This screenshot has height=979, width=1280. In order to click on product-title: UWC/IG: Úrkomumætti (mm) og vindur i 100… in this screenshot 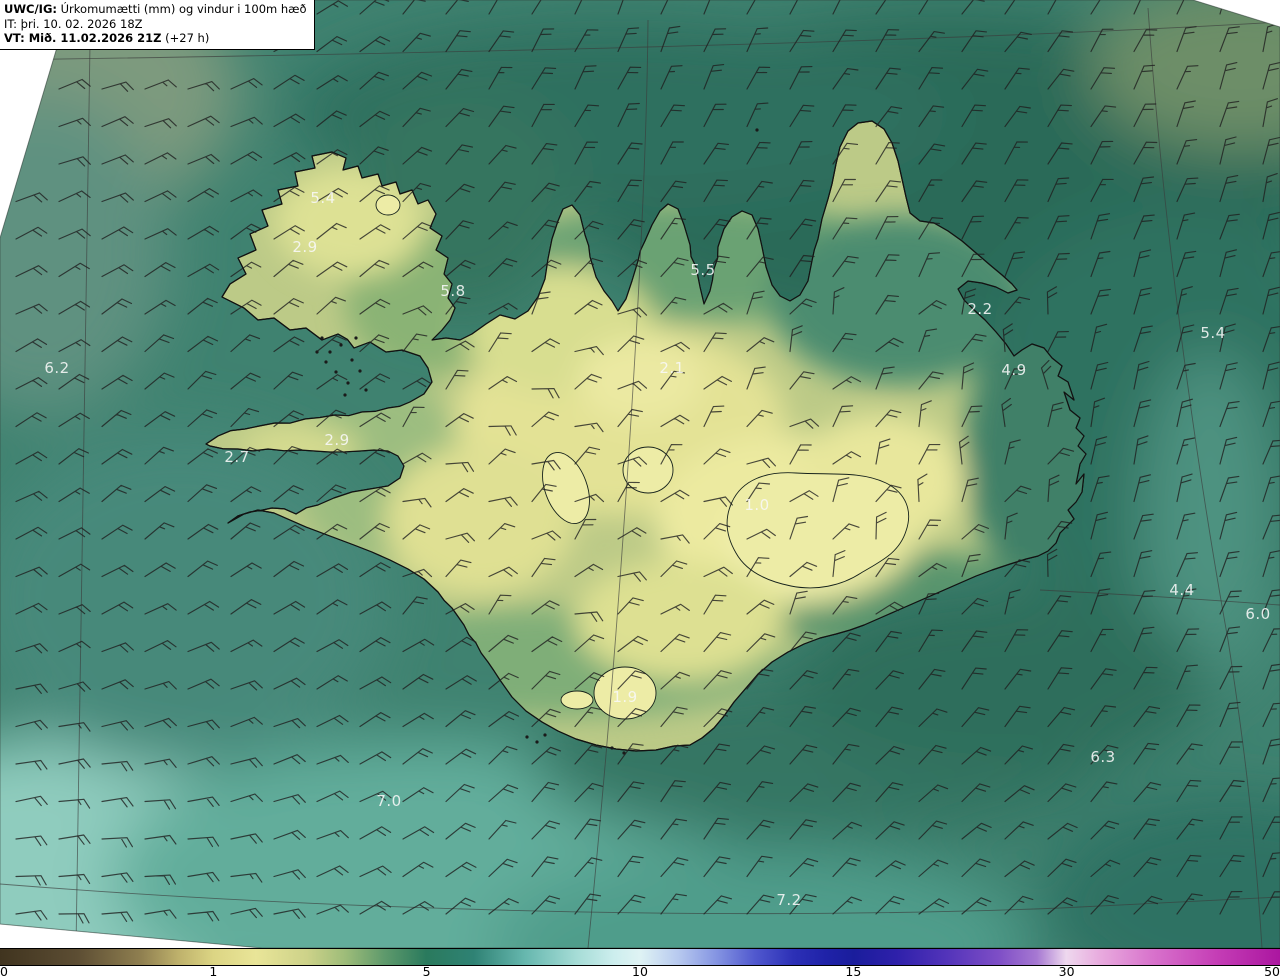, I will do `click(155, 9)`.